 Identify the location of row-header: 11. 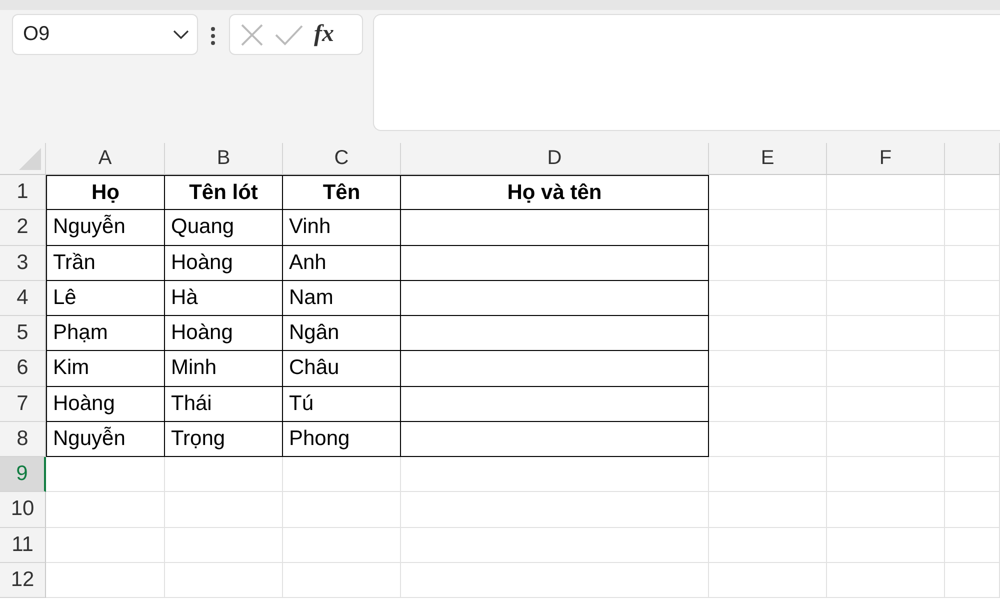
(23, 545).